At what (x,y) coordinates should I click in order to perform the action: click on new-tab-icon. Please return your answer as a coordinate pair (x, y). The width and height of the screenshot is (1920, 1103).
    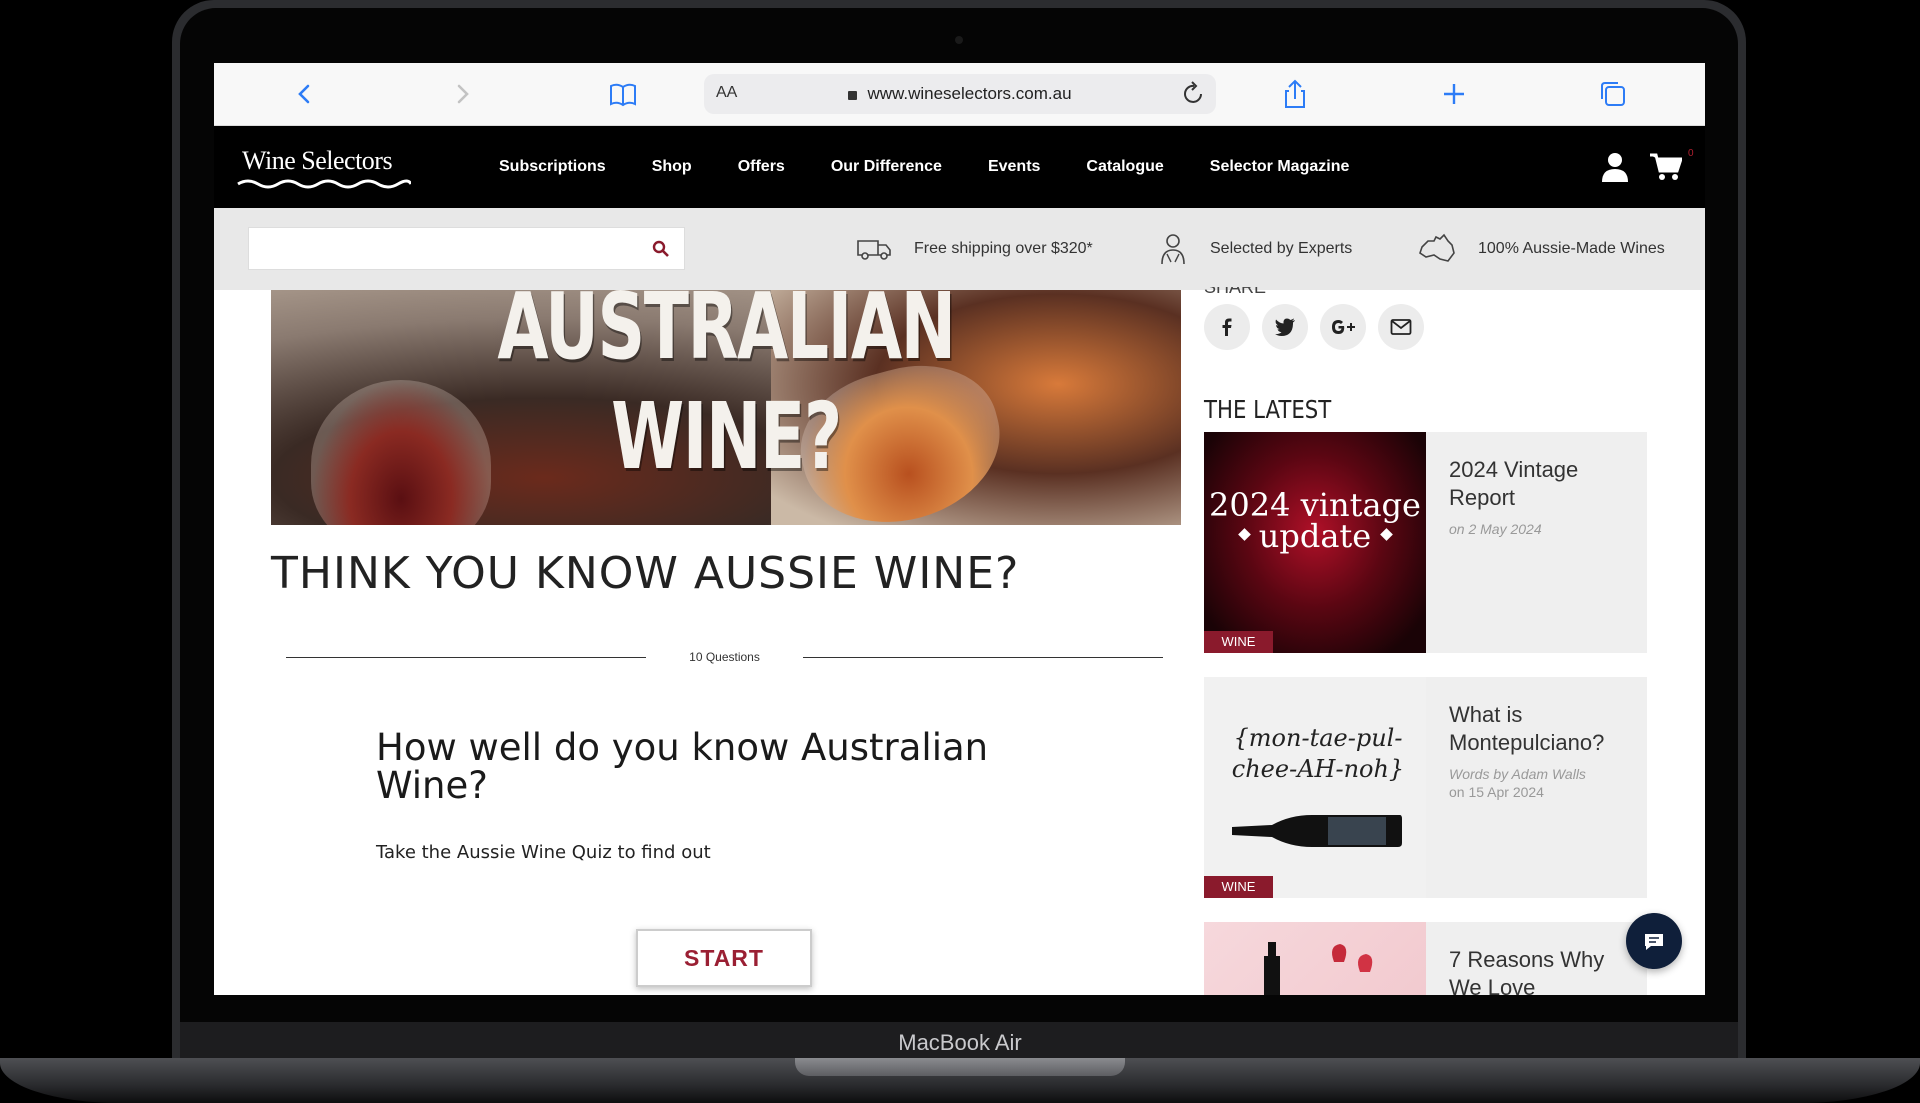
    Looking at the image, I should click on (1454, 94).